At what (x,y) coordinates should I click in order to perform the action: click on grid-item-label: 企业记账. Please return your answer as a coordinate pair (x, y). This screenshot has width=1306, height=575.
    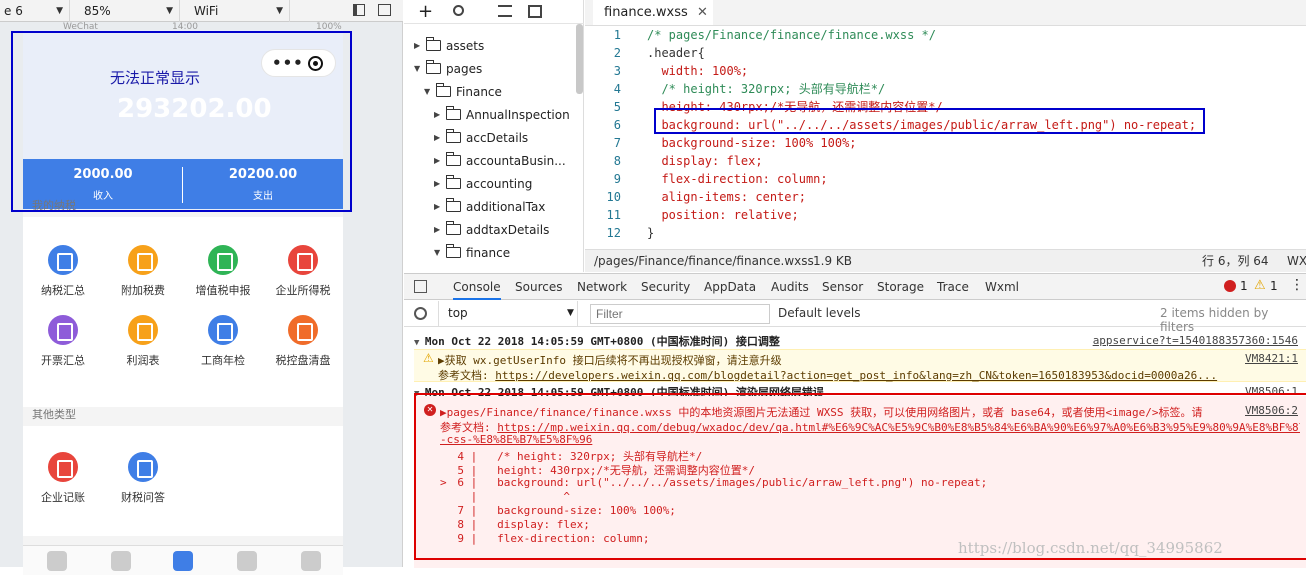
    Looking at the image, I should click on (63, 497).